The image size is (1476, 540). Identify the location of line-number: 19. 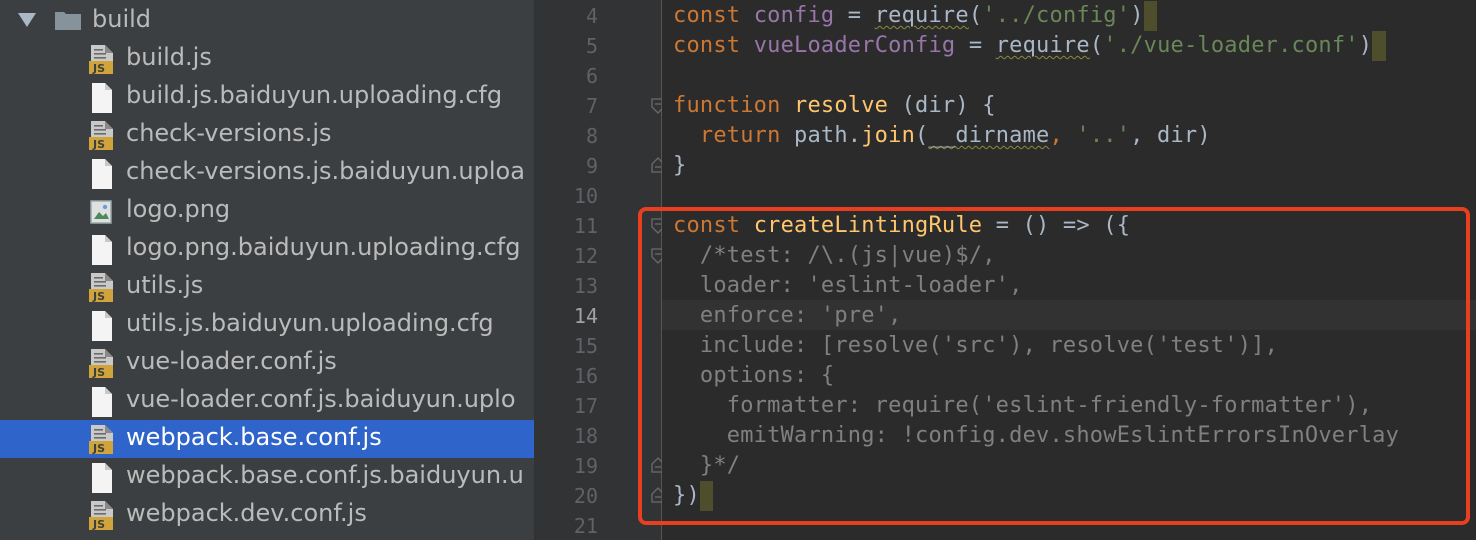
(585, 466).